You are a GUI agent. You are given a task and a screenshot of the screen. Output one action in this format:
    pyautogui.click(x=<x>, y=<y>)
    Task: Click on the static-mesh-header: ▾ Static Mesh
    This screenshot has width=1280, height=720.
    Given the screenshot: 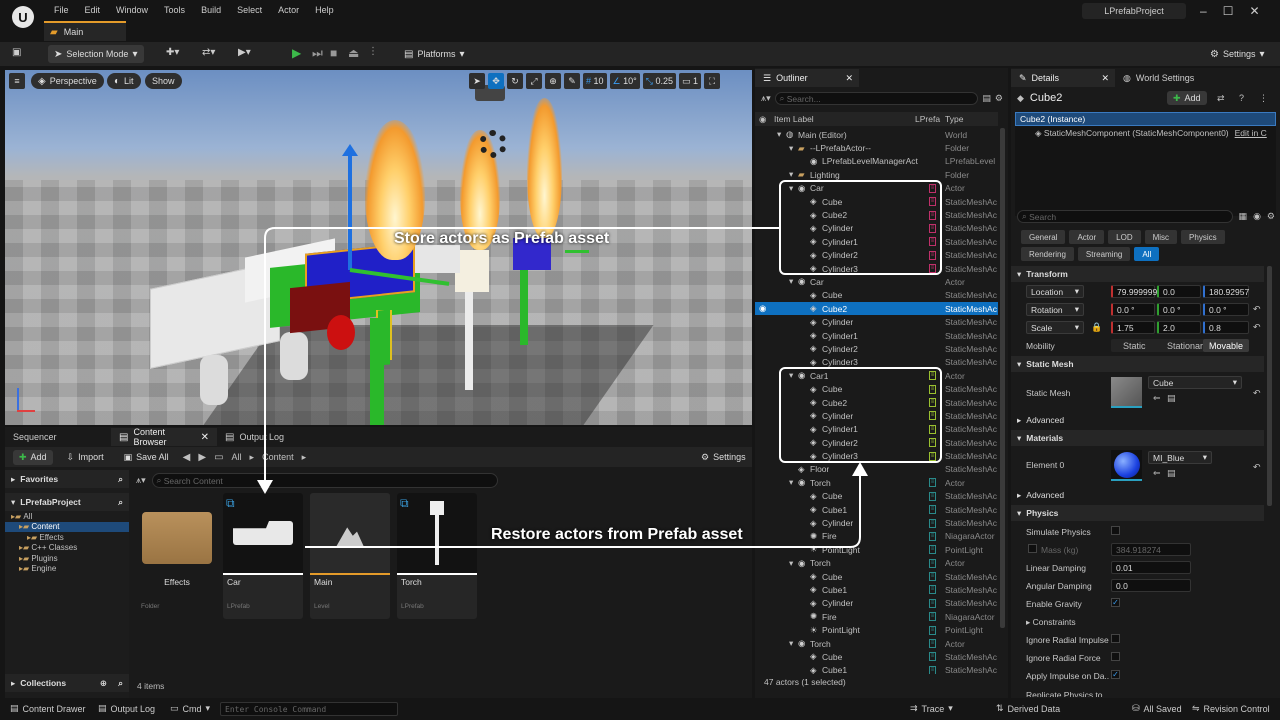 What is the action you would take?
    pyautogui.click(x=1137, y=364)
    